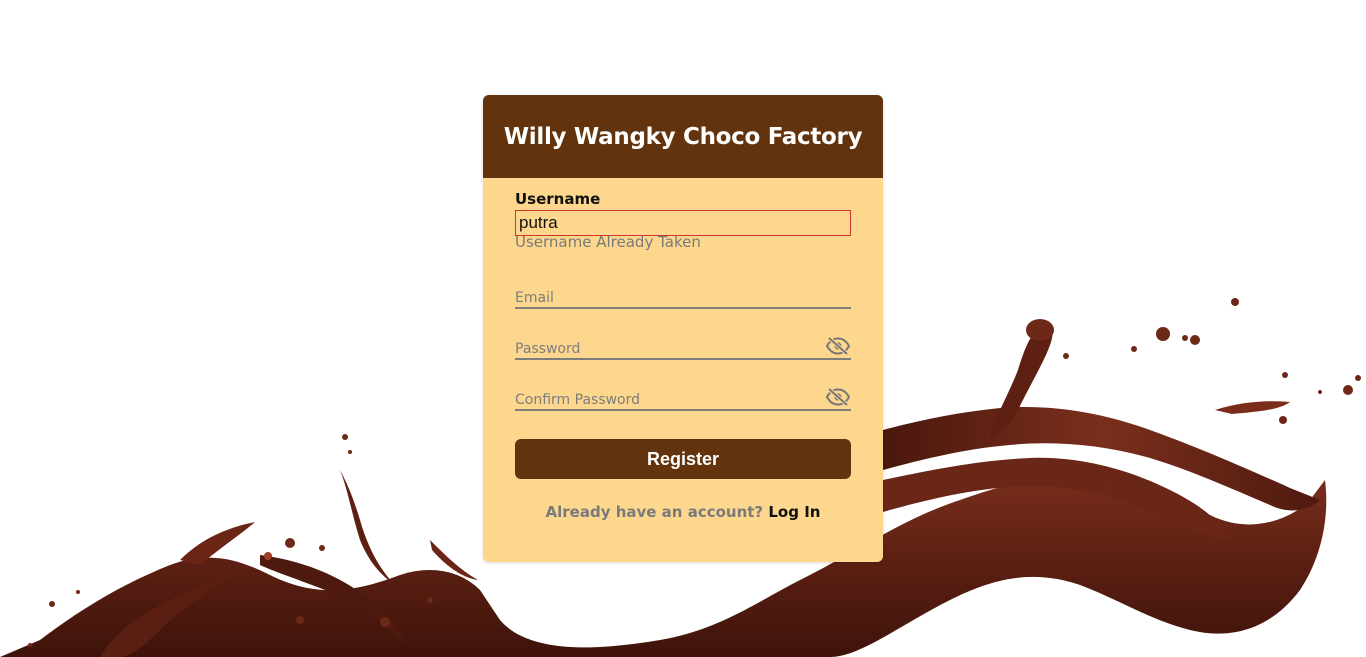 The width and height of the screenshot is (1366, 657). What do you see at coordinates (608, 242) in the screenshot?
I see `username-error-message: Username Already Taken` at bounding box center [608, 242].